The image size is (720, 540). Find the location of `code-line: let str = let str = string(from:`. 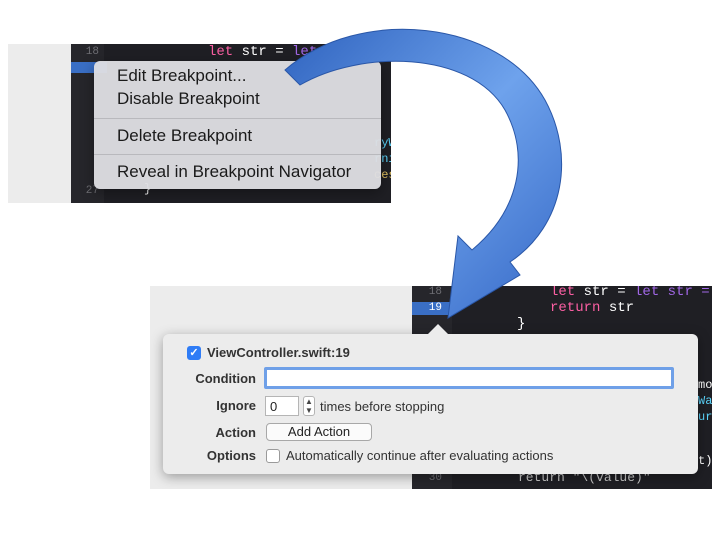

code-line: let str = let str = string(from: is located at coordinates (299, 52).